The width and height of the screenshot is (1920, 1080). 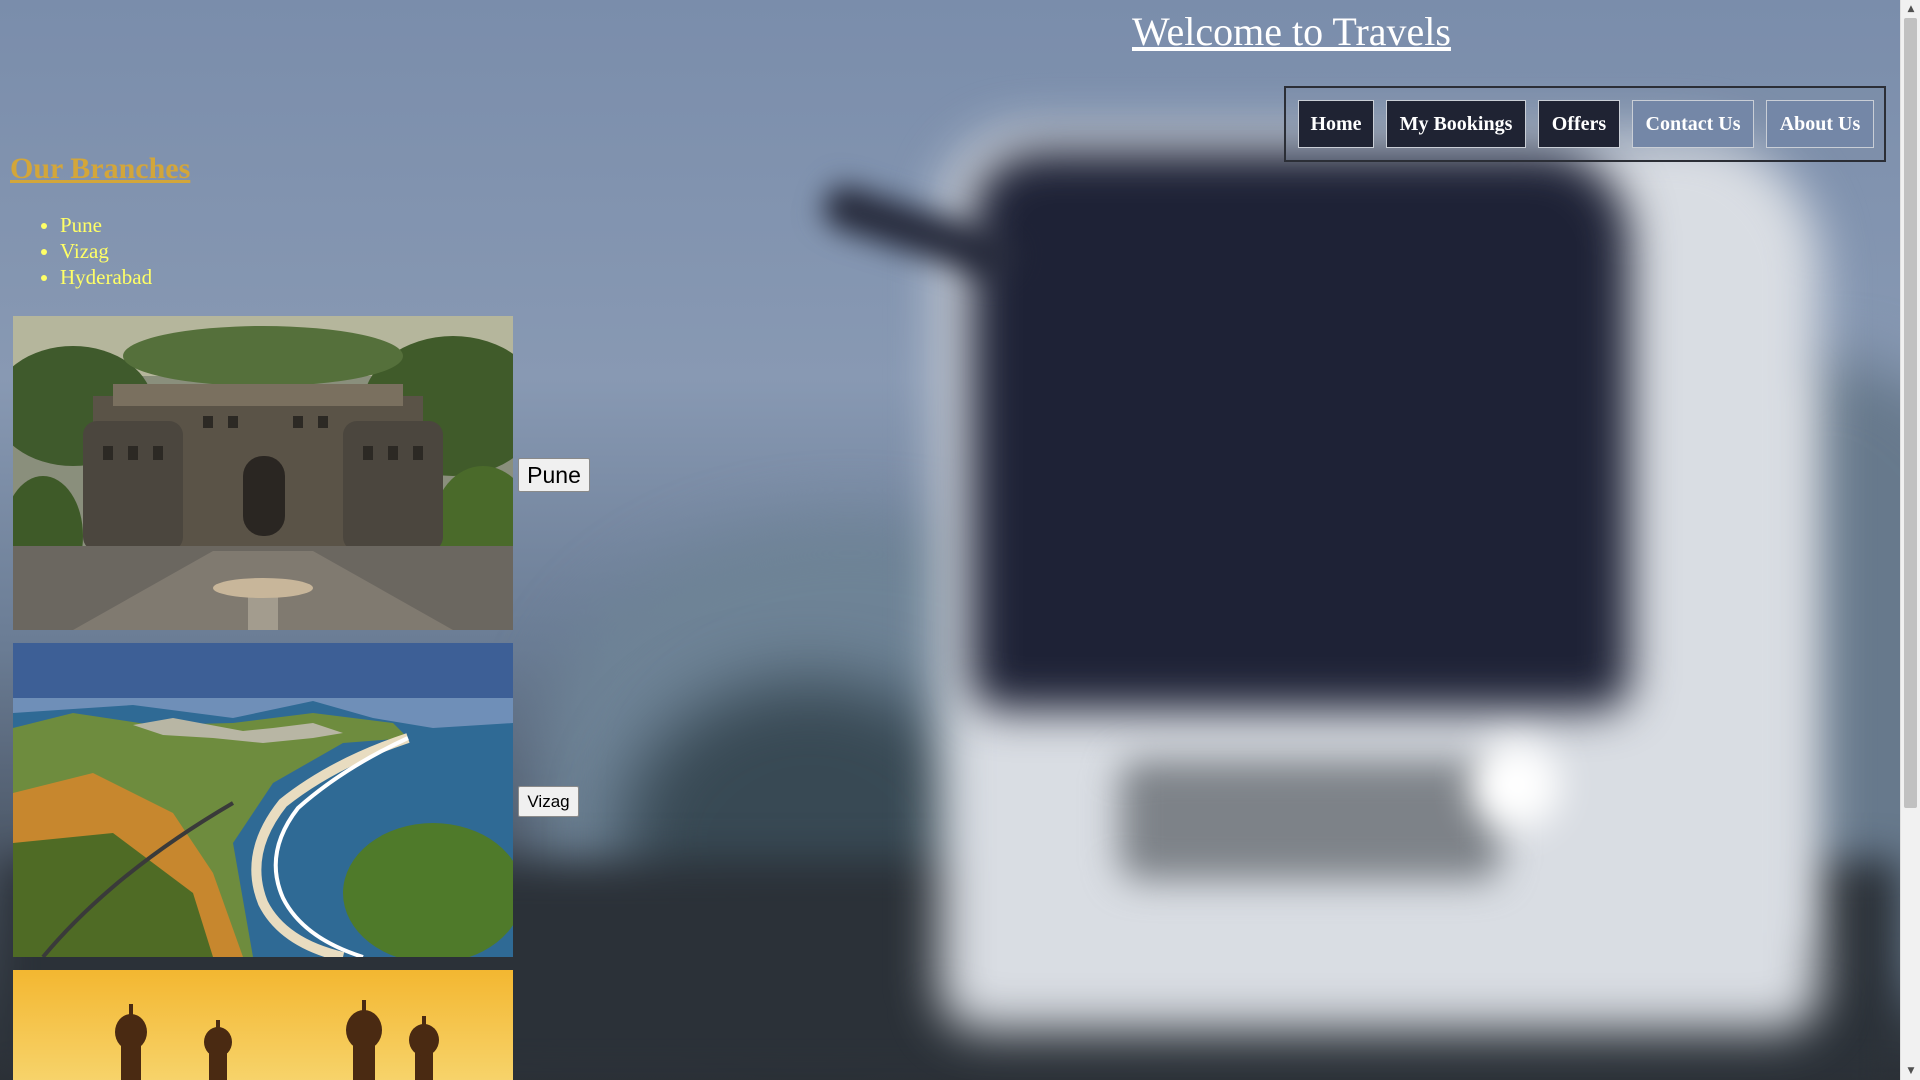 I want to click on hyderabad-photo, so click(x=263, y=1025).